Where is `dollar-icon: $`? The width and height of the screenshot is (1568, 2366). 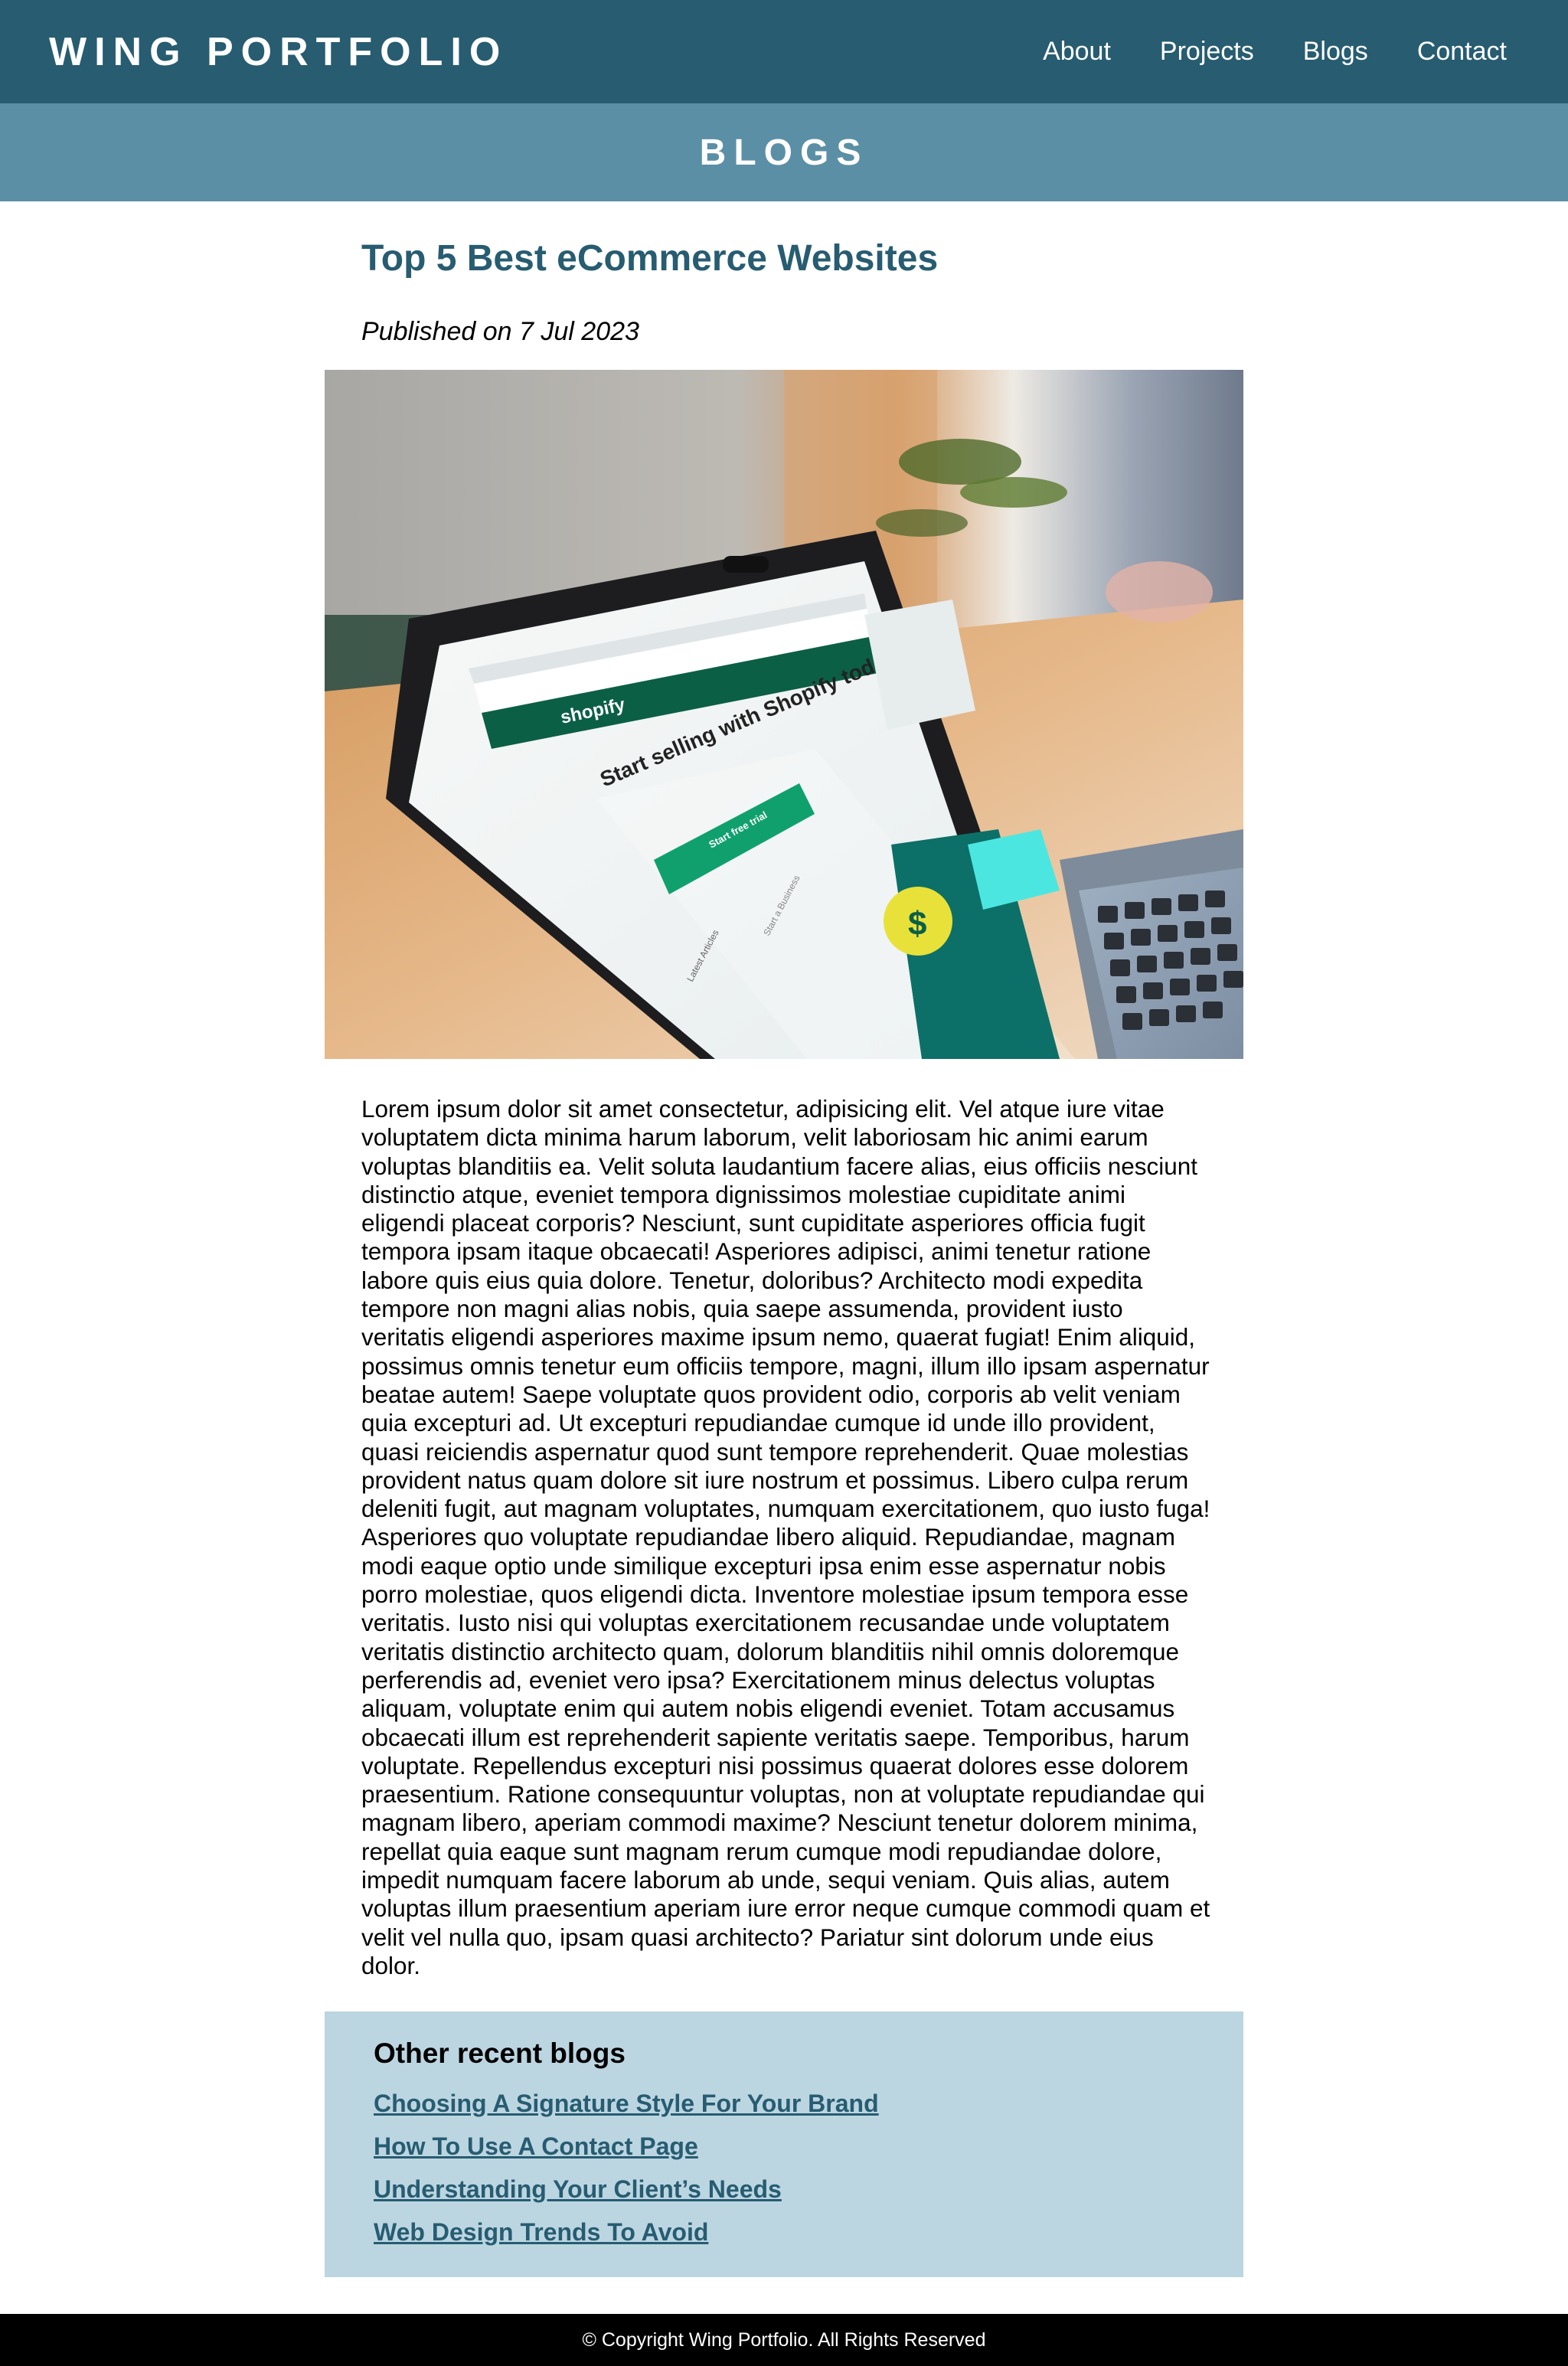 dollar-icon: $ is located at coordinates (917, 924).